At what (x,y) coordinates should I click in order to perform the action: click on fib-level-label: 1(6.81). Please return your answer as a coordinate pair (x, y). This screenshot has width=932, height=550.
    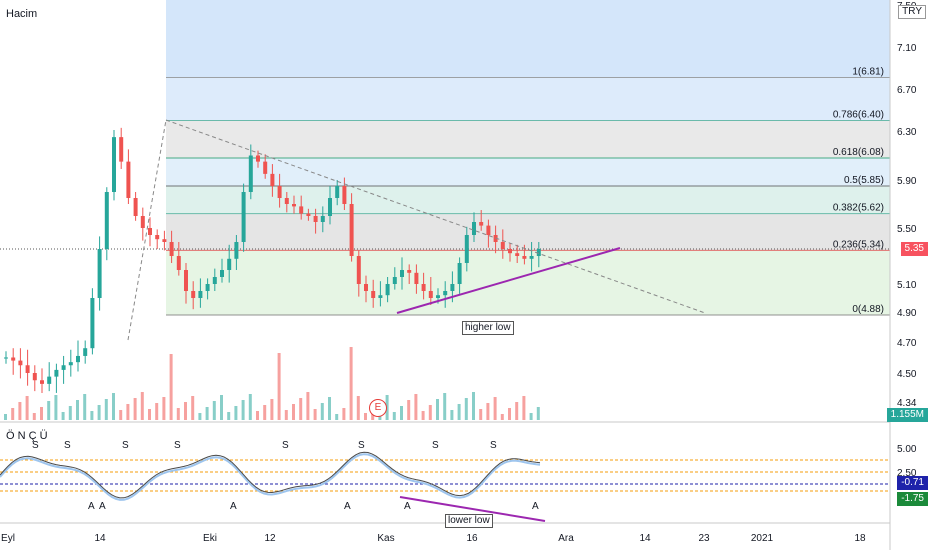
    Looking at the image, I should click on (868, 71).